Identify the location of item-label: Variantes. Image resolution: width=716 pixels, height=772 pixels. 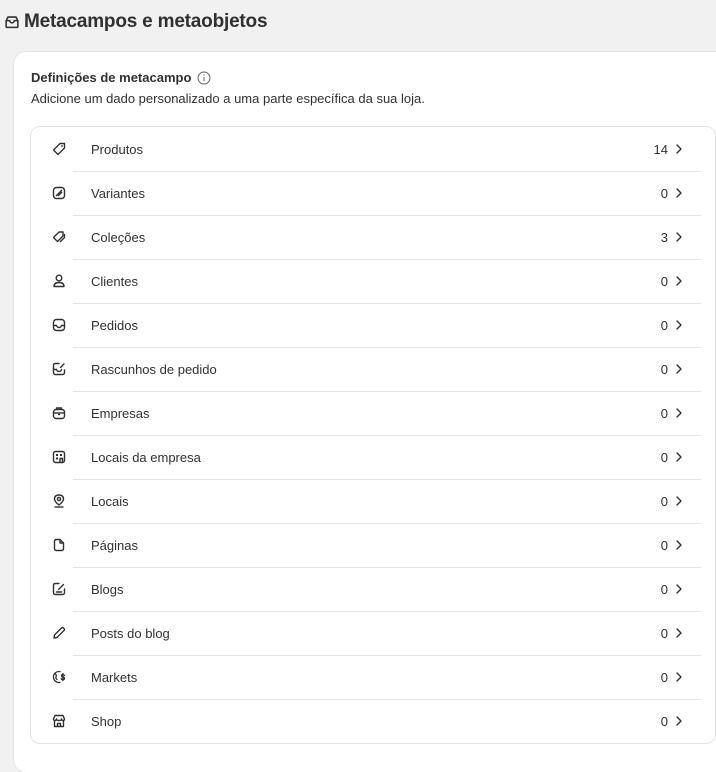
(118, 193).